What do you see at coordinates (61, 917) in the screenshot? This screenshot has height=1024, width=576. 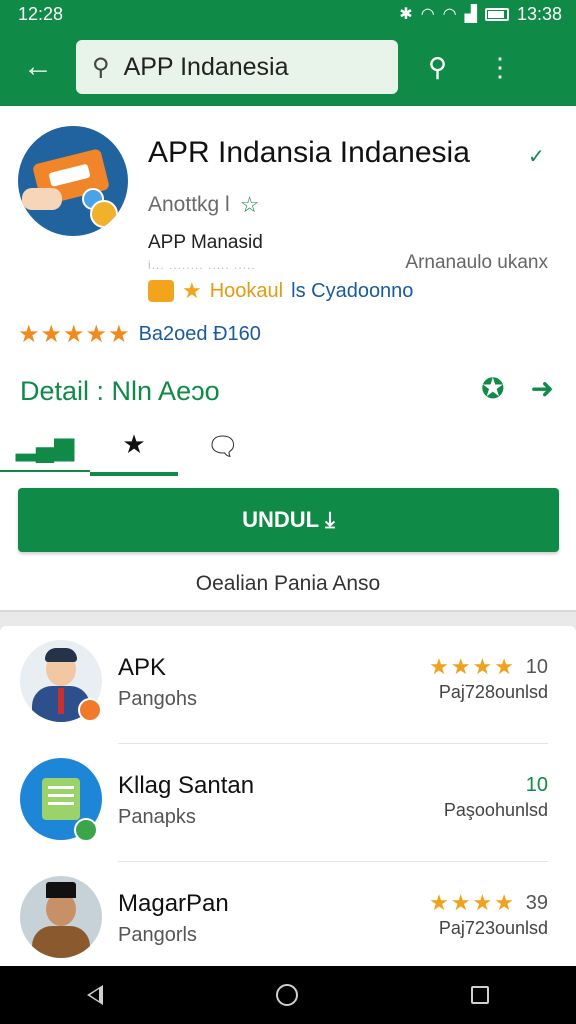 I see `avatar` at bounding box center [61, 917].